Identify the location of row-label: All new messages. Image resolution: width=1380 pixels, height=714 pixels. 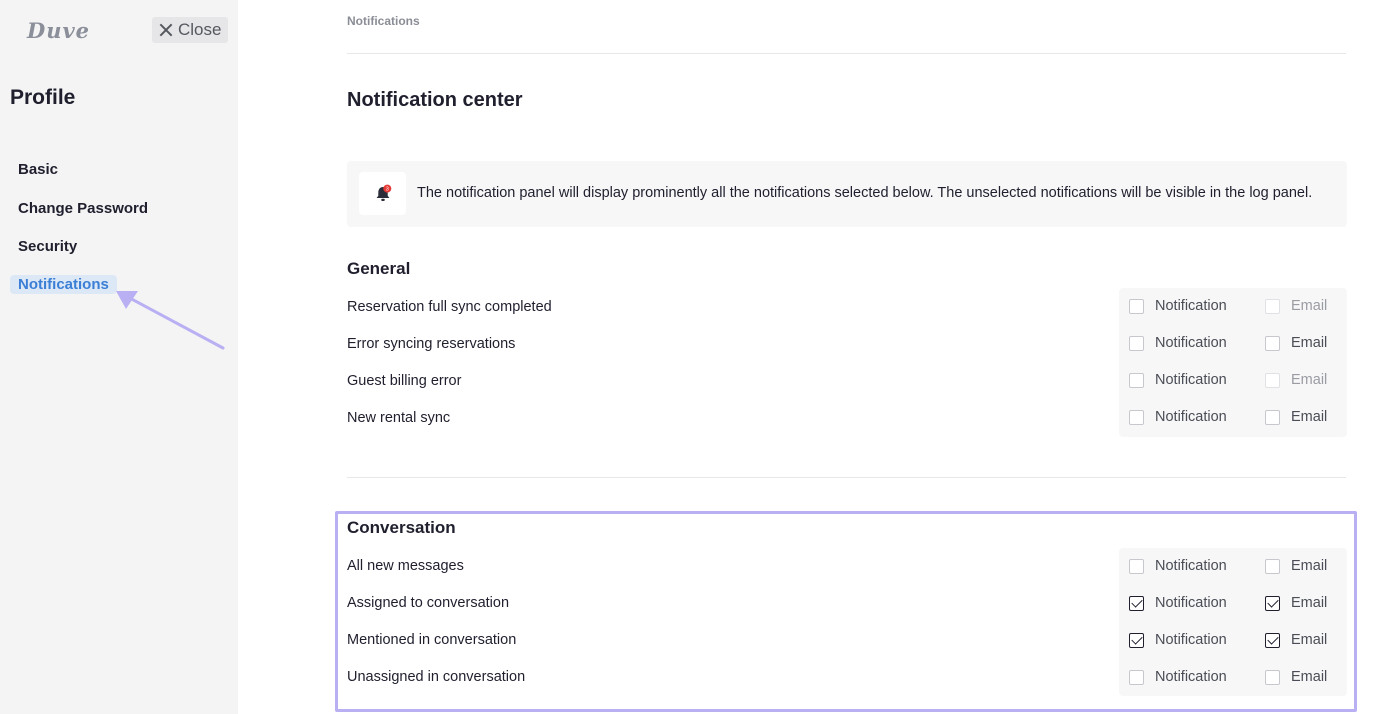
(405, 566).